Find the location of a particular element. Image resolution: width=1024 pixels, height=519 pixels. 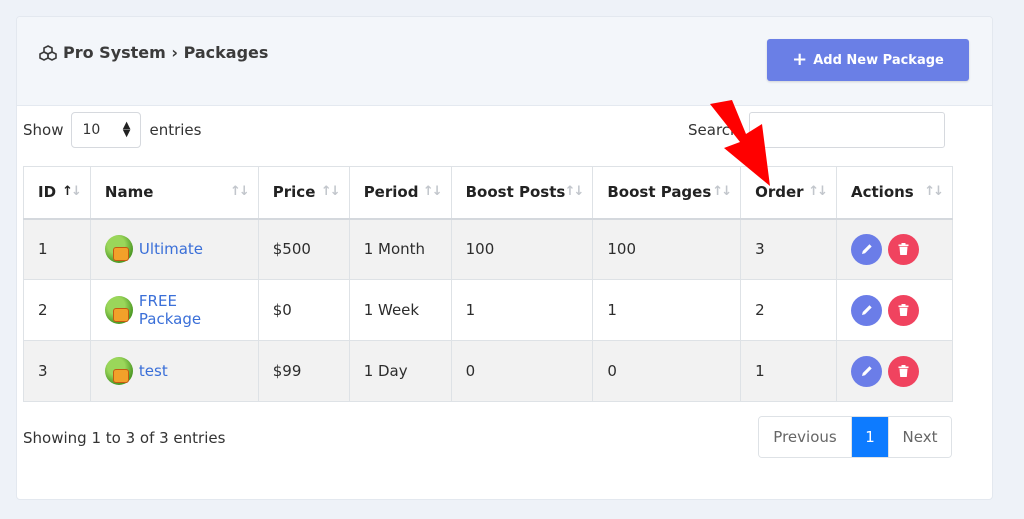

cell-boost-pages: 1 is located at coordinates (667, 310).